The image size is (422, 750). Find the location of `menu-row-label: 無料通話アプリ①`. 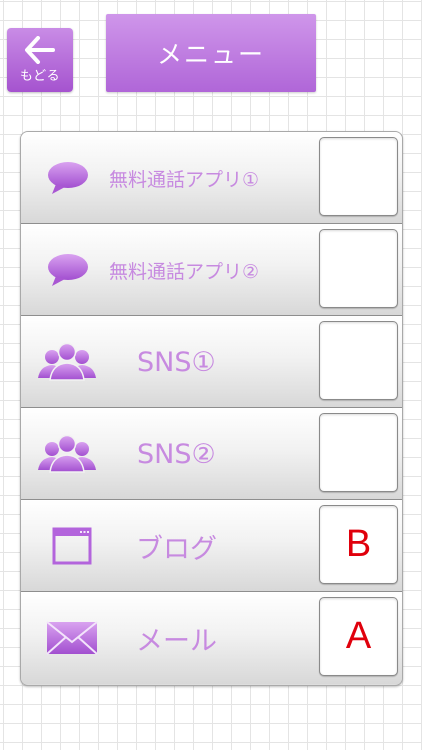

menu-row-label: 無料通話アプリ① is located at coordinates (184, 179).